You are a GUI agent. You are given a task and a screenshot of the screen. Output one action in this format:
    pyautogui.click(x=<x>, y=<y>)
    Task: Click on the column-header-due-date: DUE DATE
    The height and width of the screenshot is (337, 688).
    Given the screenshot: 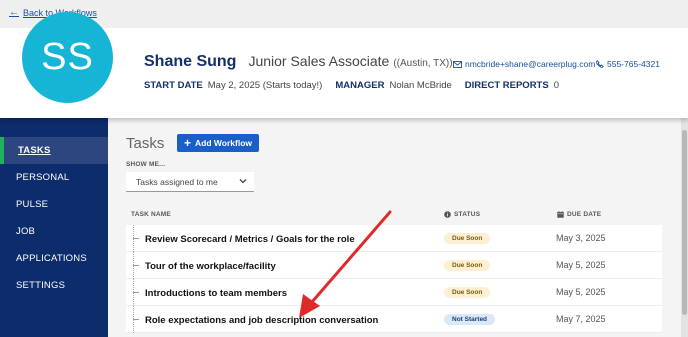 What is the action you would take?
    pyautogui.click(x=579, y=214)
    